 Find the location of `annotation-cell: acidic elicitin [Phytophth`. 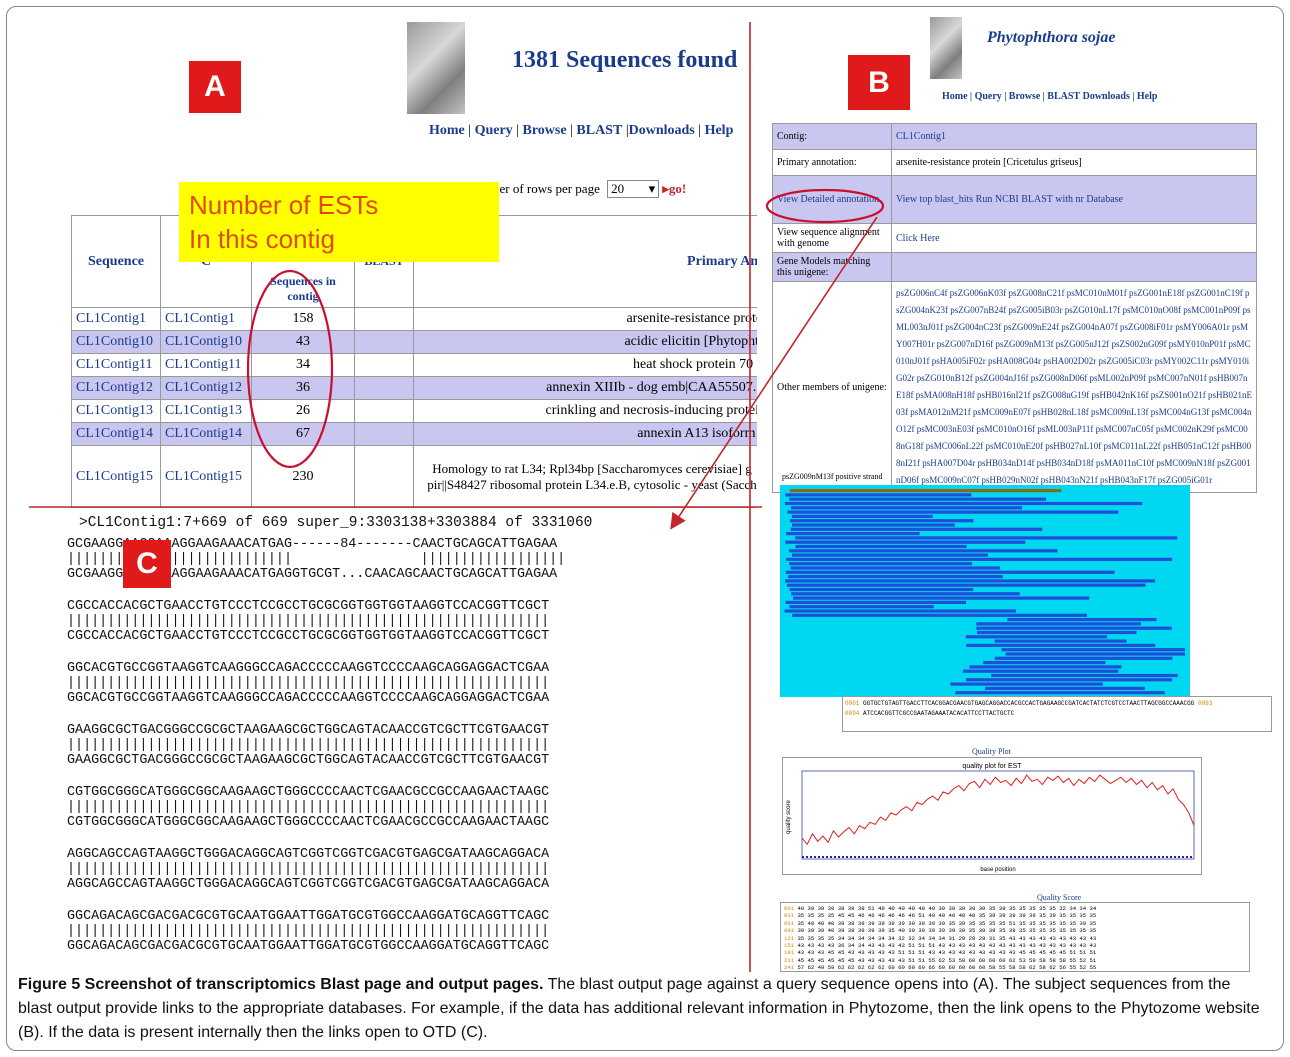

annotation-cell: acidic elicitin [Phytophth is located at coordinates (585, 342).